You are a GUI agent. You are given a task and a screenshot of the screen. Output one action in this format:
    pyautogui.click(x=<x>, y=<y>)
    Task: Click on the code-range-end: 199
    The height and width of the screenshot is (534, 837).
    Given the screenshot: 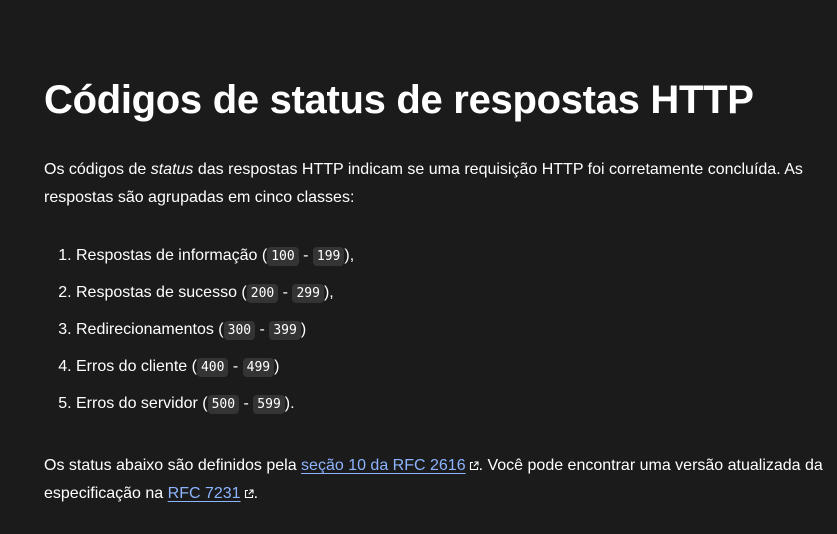 What is the action you would take?
    pyautogui.click(x=328, y=256)
    